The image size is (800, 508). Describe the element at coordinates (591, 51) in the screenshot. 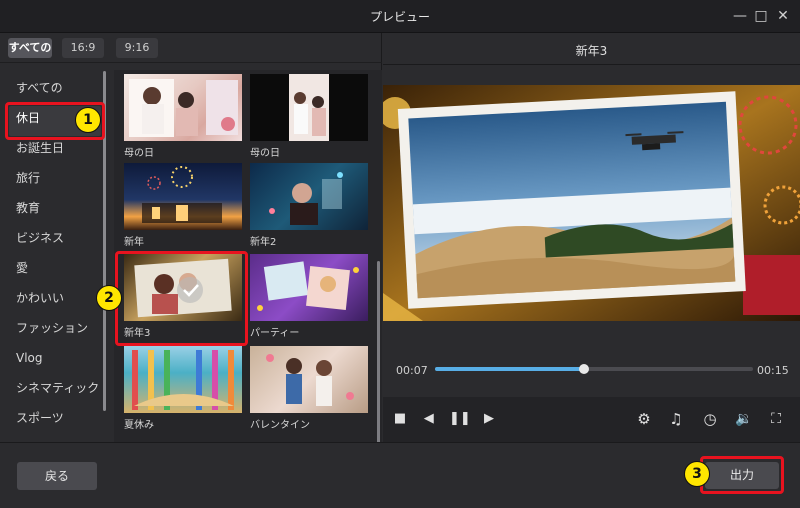

I see `preview-title: 新年3` at that location.